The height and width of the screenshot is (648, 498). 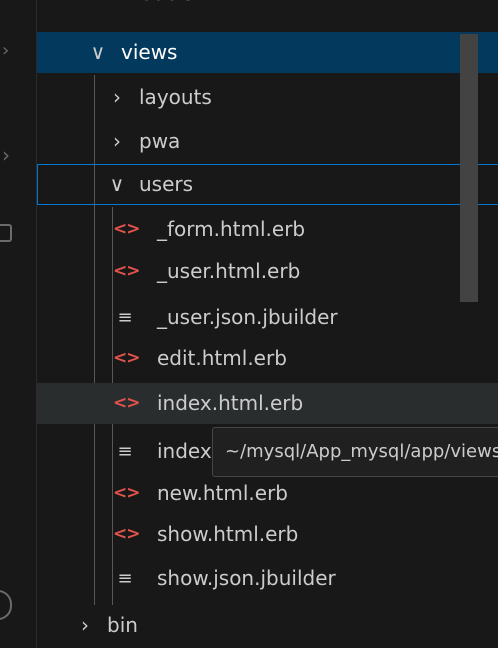 I want to click on tree-item-new-html-erb: <> new.html.erb, so click(x=267, y=493).